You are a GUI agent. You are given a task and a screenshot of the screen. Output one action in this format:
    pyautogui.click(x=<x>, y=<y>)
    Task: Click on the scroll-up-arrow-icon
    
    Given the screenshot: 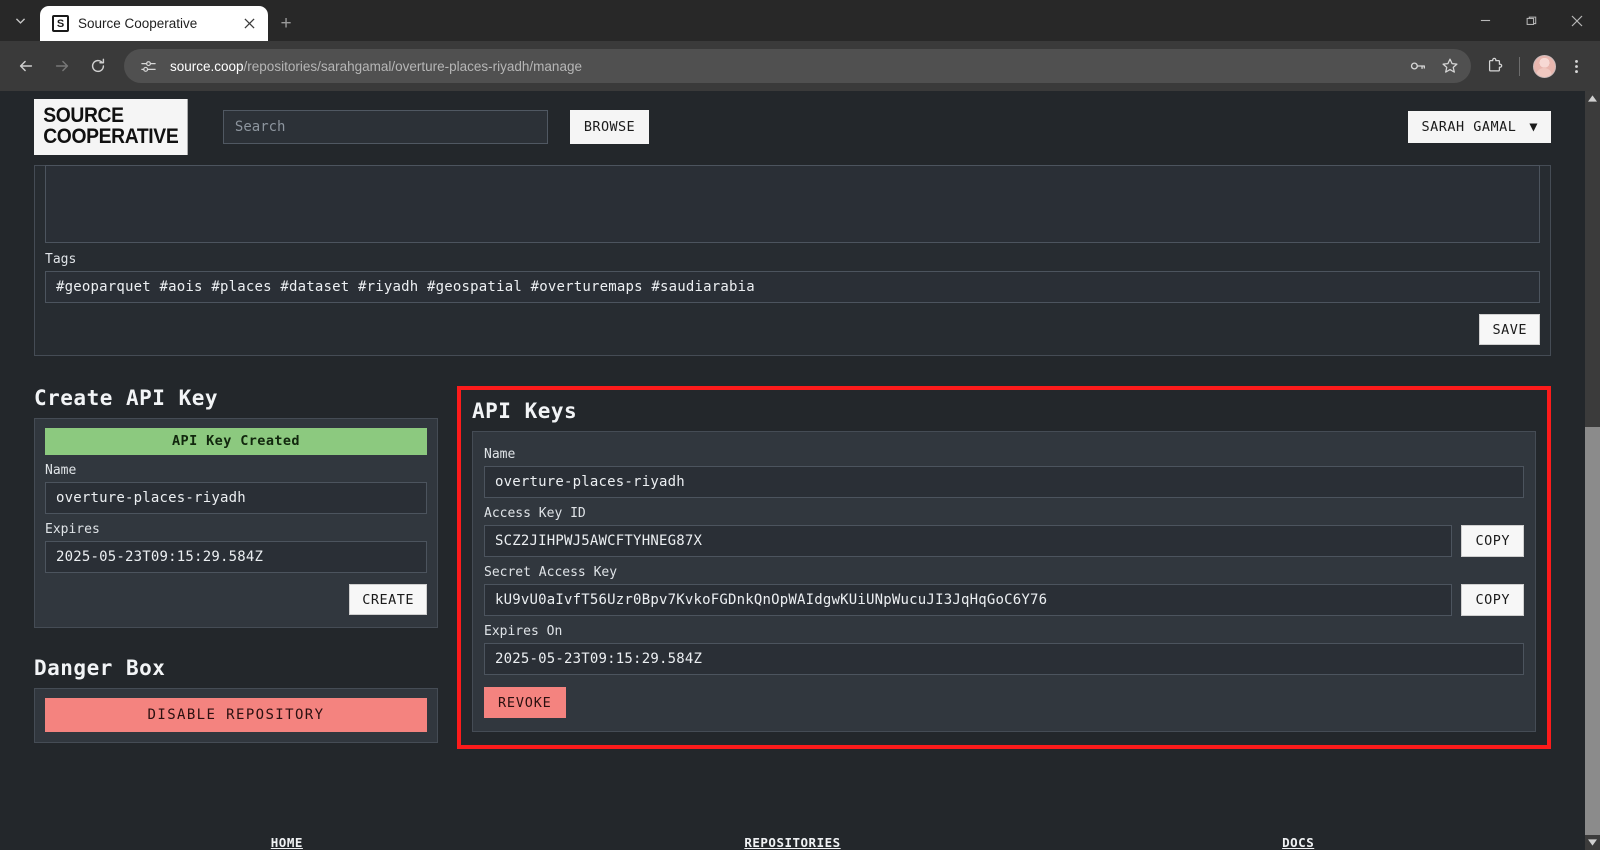 What is the action you would take?
    pyautogui.click(x=1592, y=98)
    